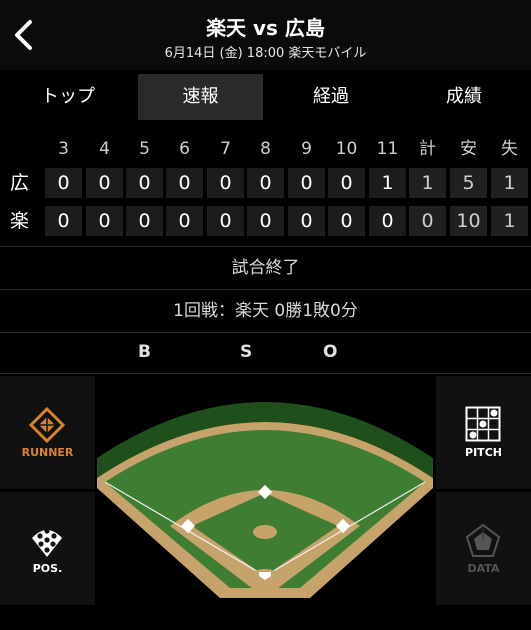 This screenshot has height=630, width=531. What do you see at coordinates (265, 149) in the screenshot?
I see `inning-header: 8` at bounding box center [265, 149].